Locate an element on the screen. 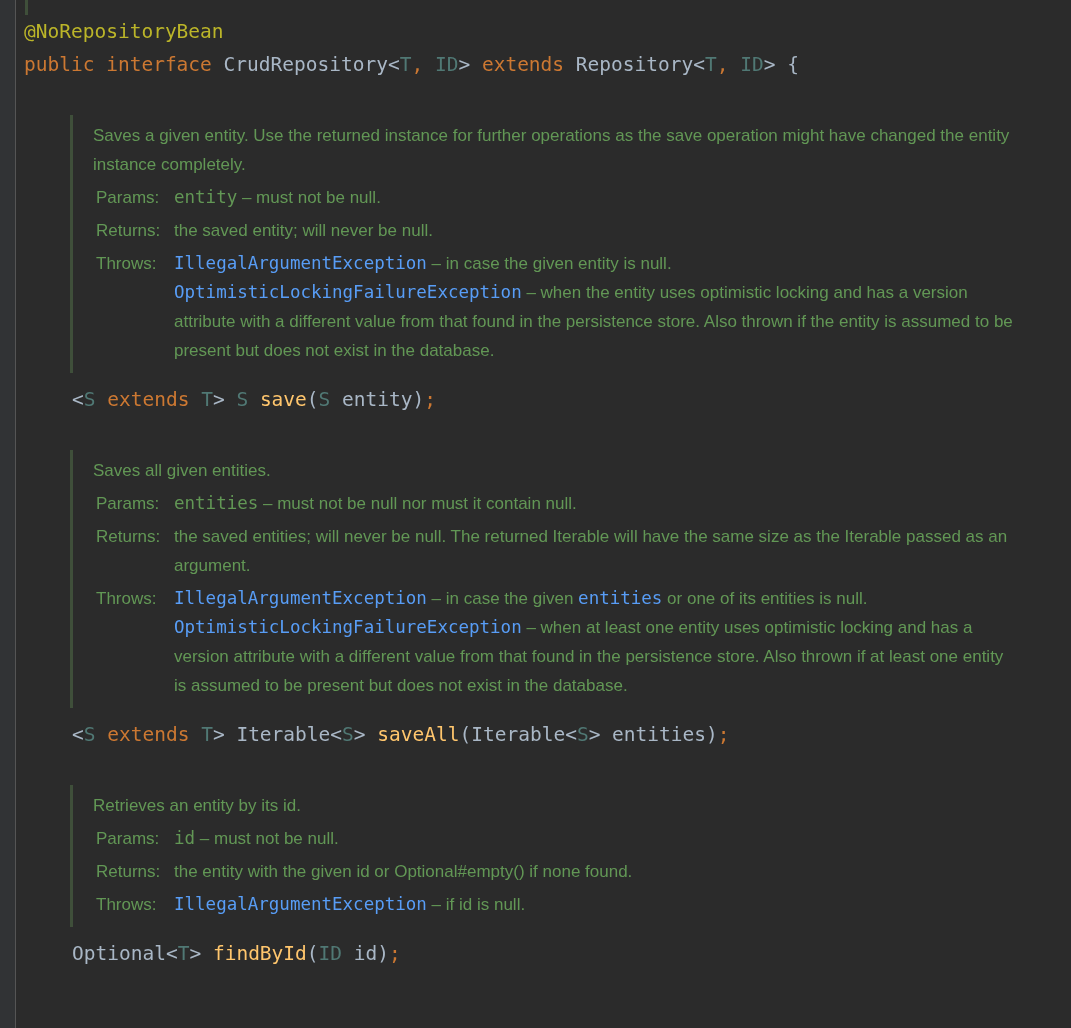 Image resolution: width=1071 pixels, height=1028 pixels. doc-description: Saves a given entity. Use the returned instance for further operations as the save operation might have changed the entity instance completely. is located at coordinates (552, 150).